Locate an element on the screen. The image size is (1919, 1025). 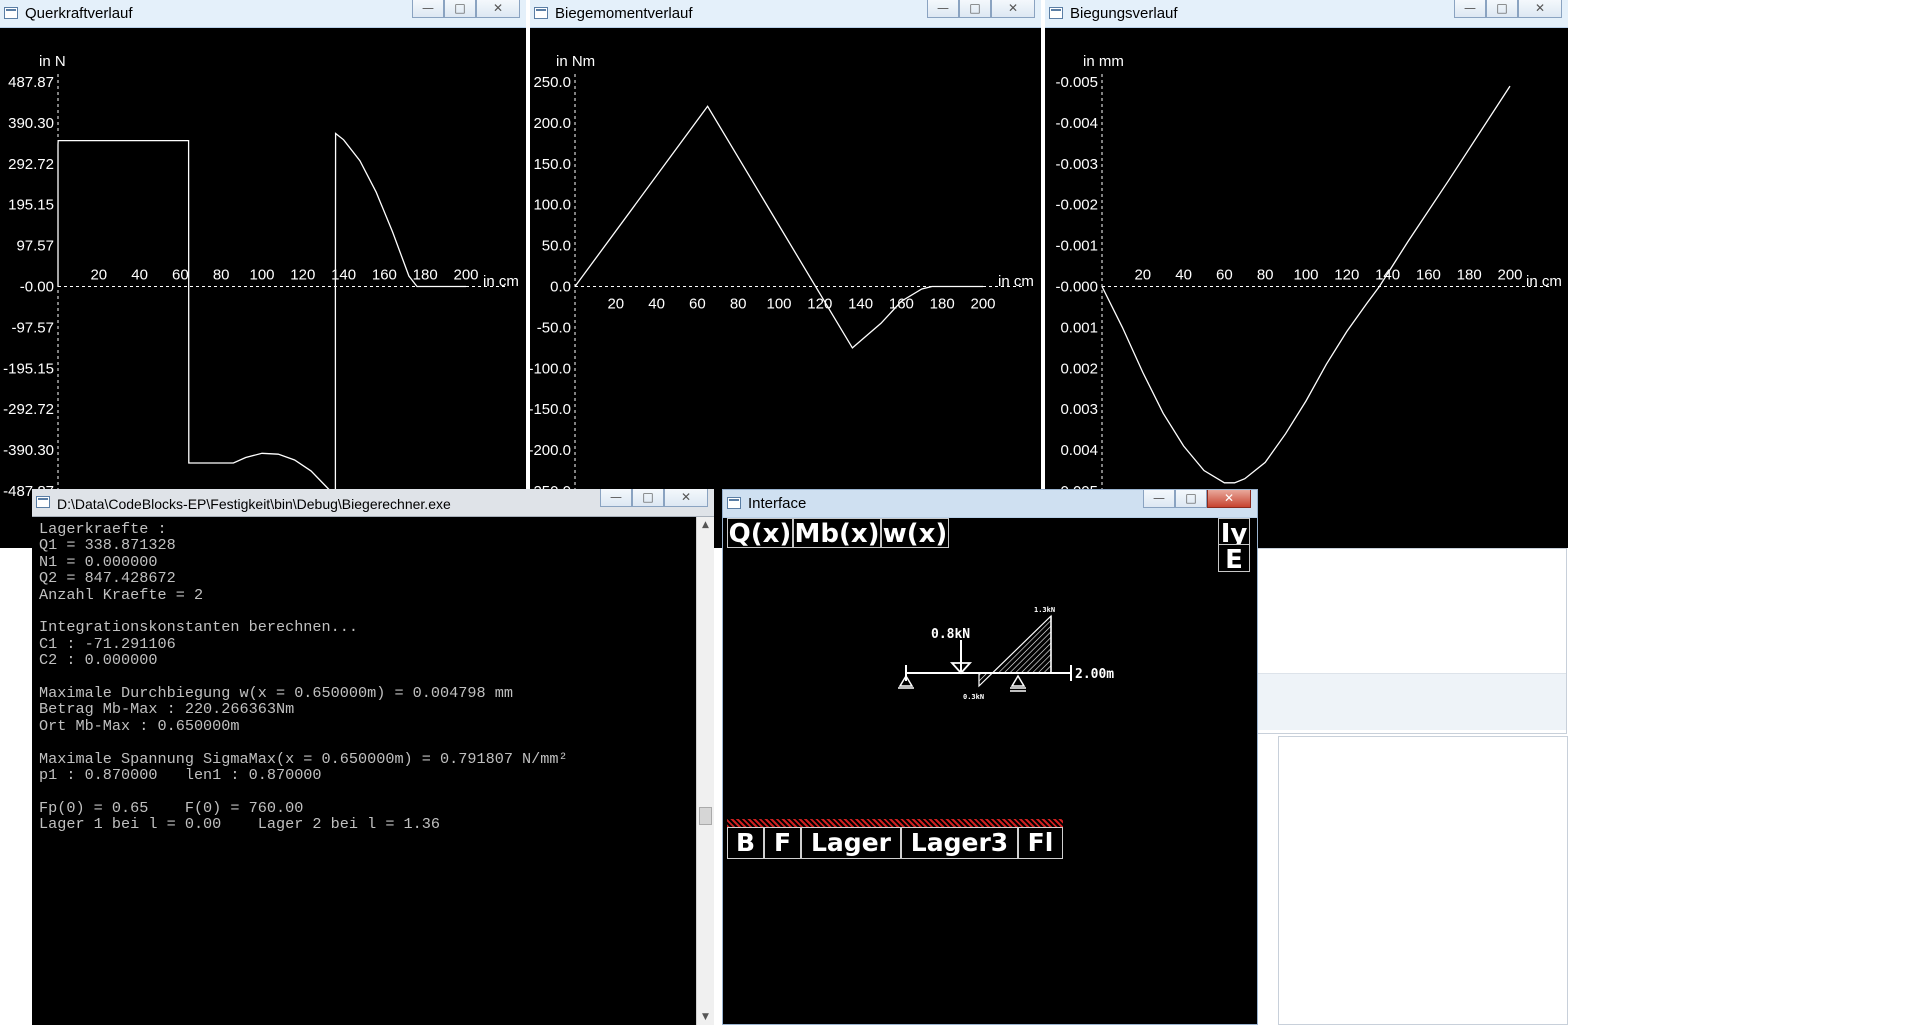
y-tick-label: -0.005 is located at coordinates (1076, 82).